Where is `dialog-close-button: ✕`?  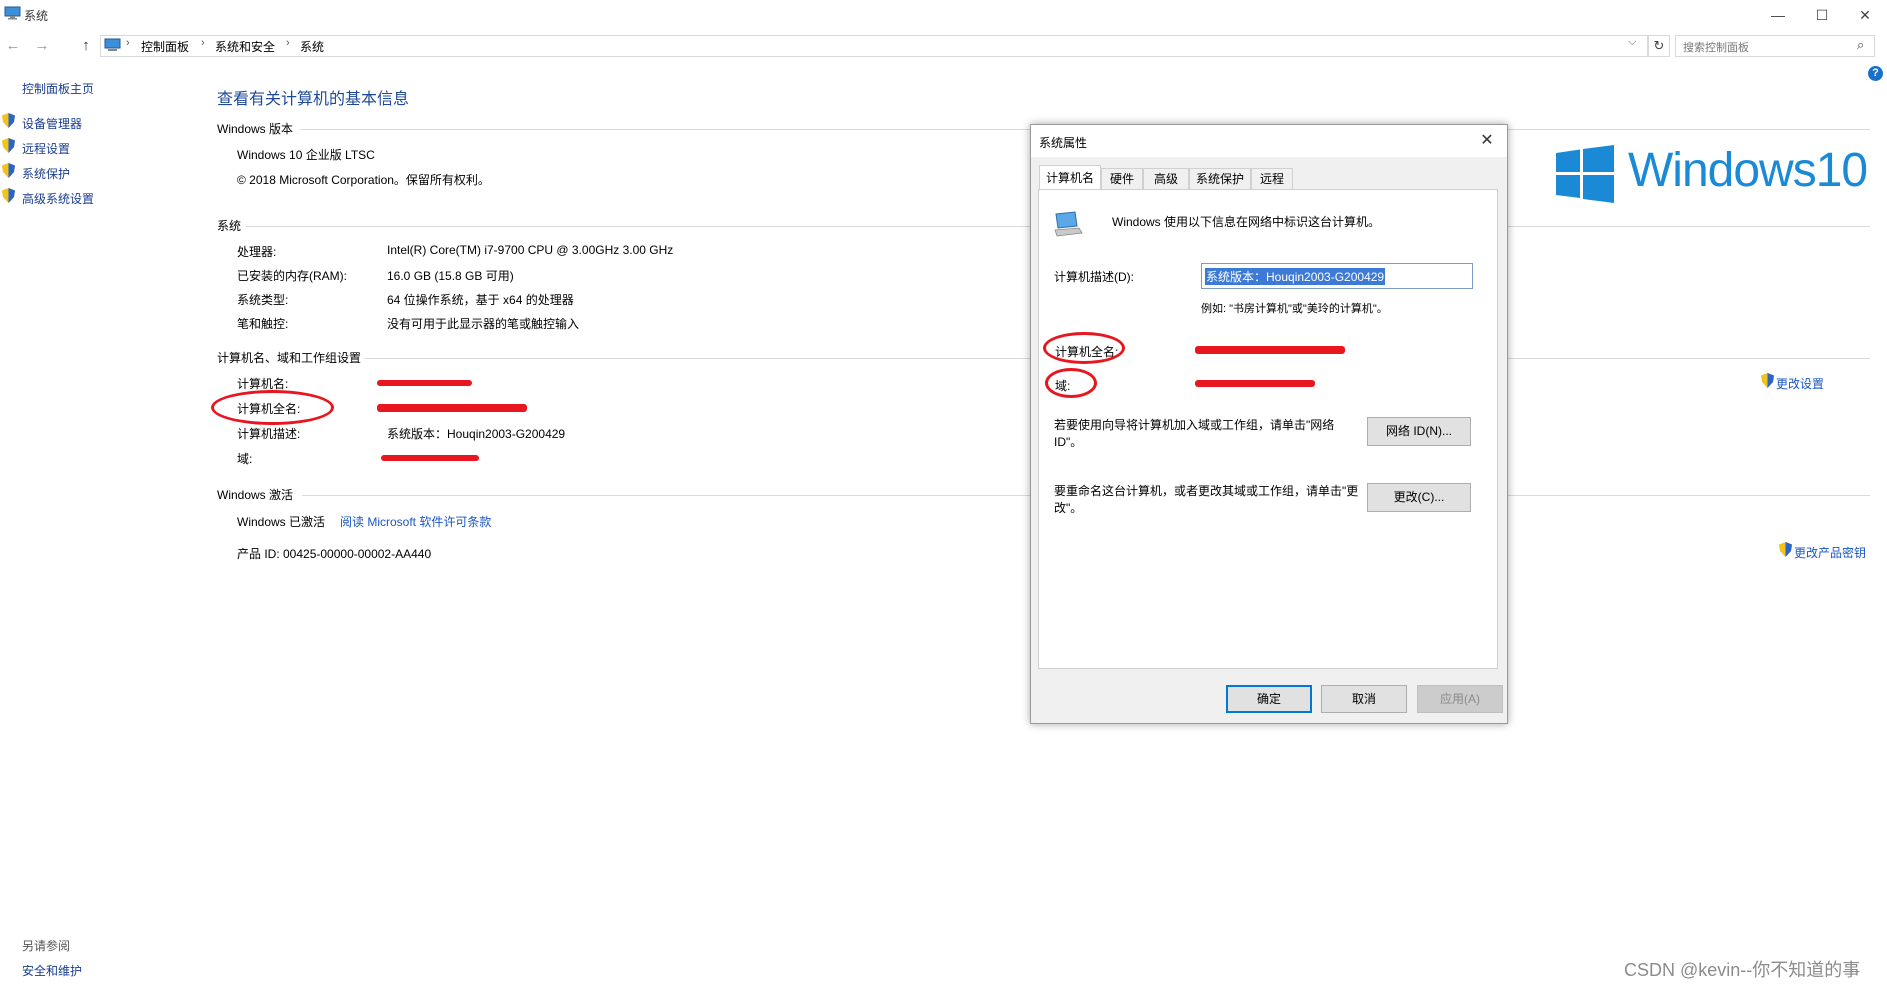
dialog-close-button: ✕ is located at coordinates (1487, 140).